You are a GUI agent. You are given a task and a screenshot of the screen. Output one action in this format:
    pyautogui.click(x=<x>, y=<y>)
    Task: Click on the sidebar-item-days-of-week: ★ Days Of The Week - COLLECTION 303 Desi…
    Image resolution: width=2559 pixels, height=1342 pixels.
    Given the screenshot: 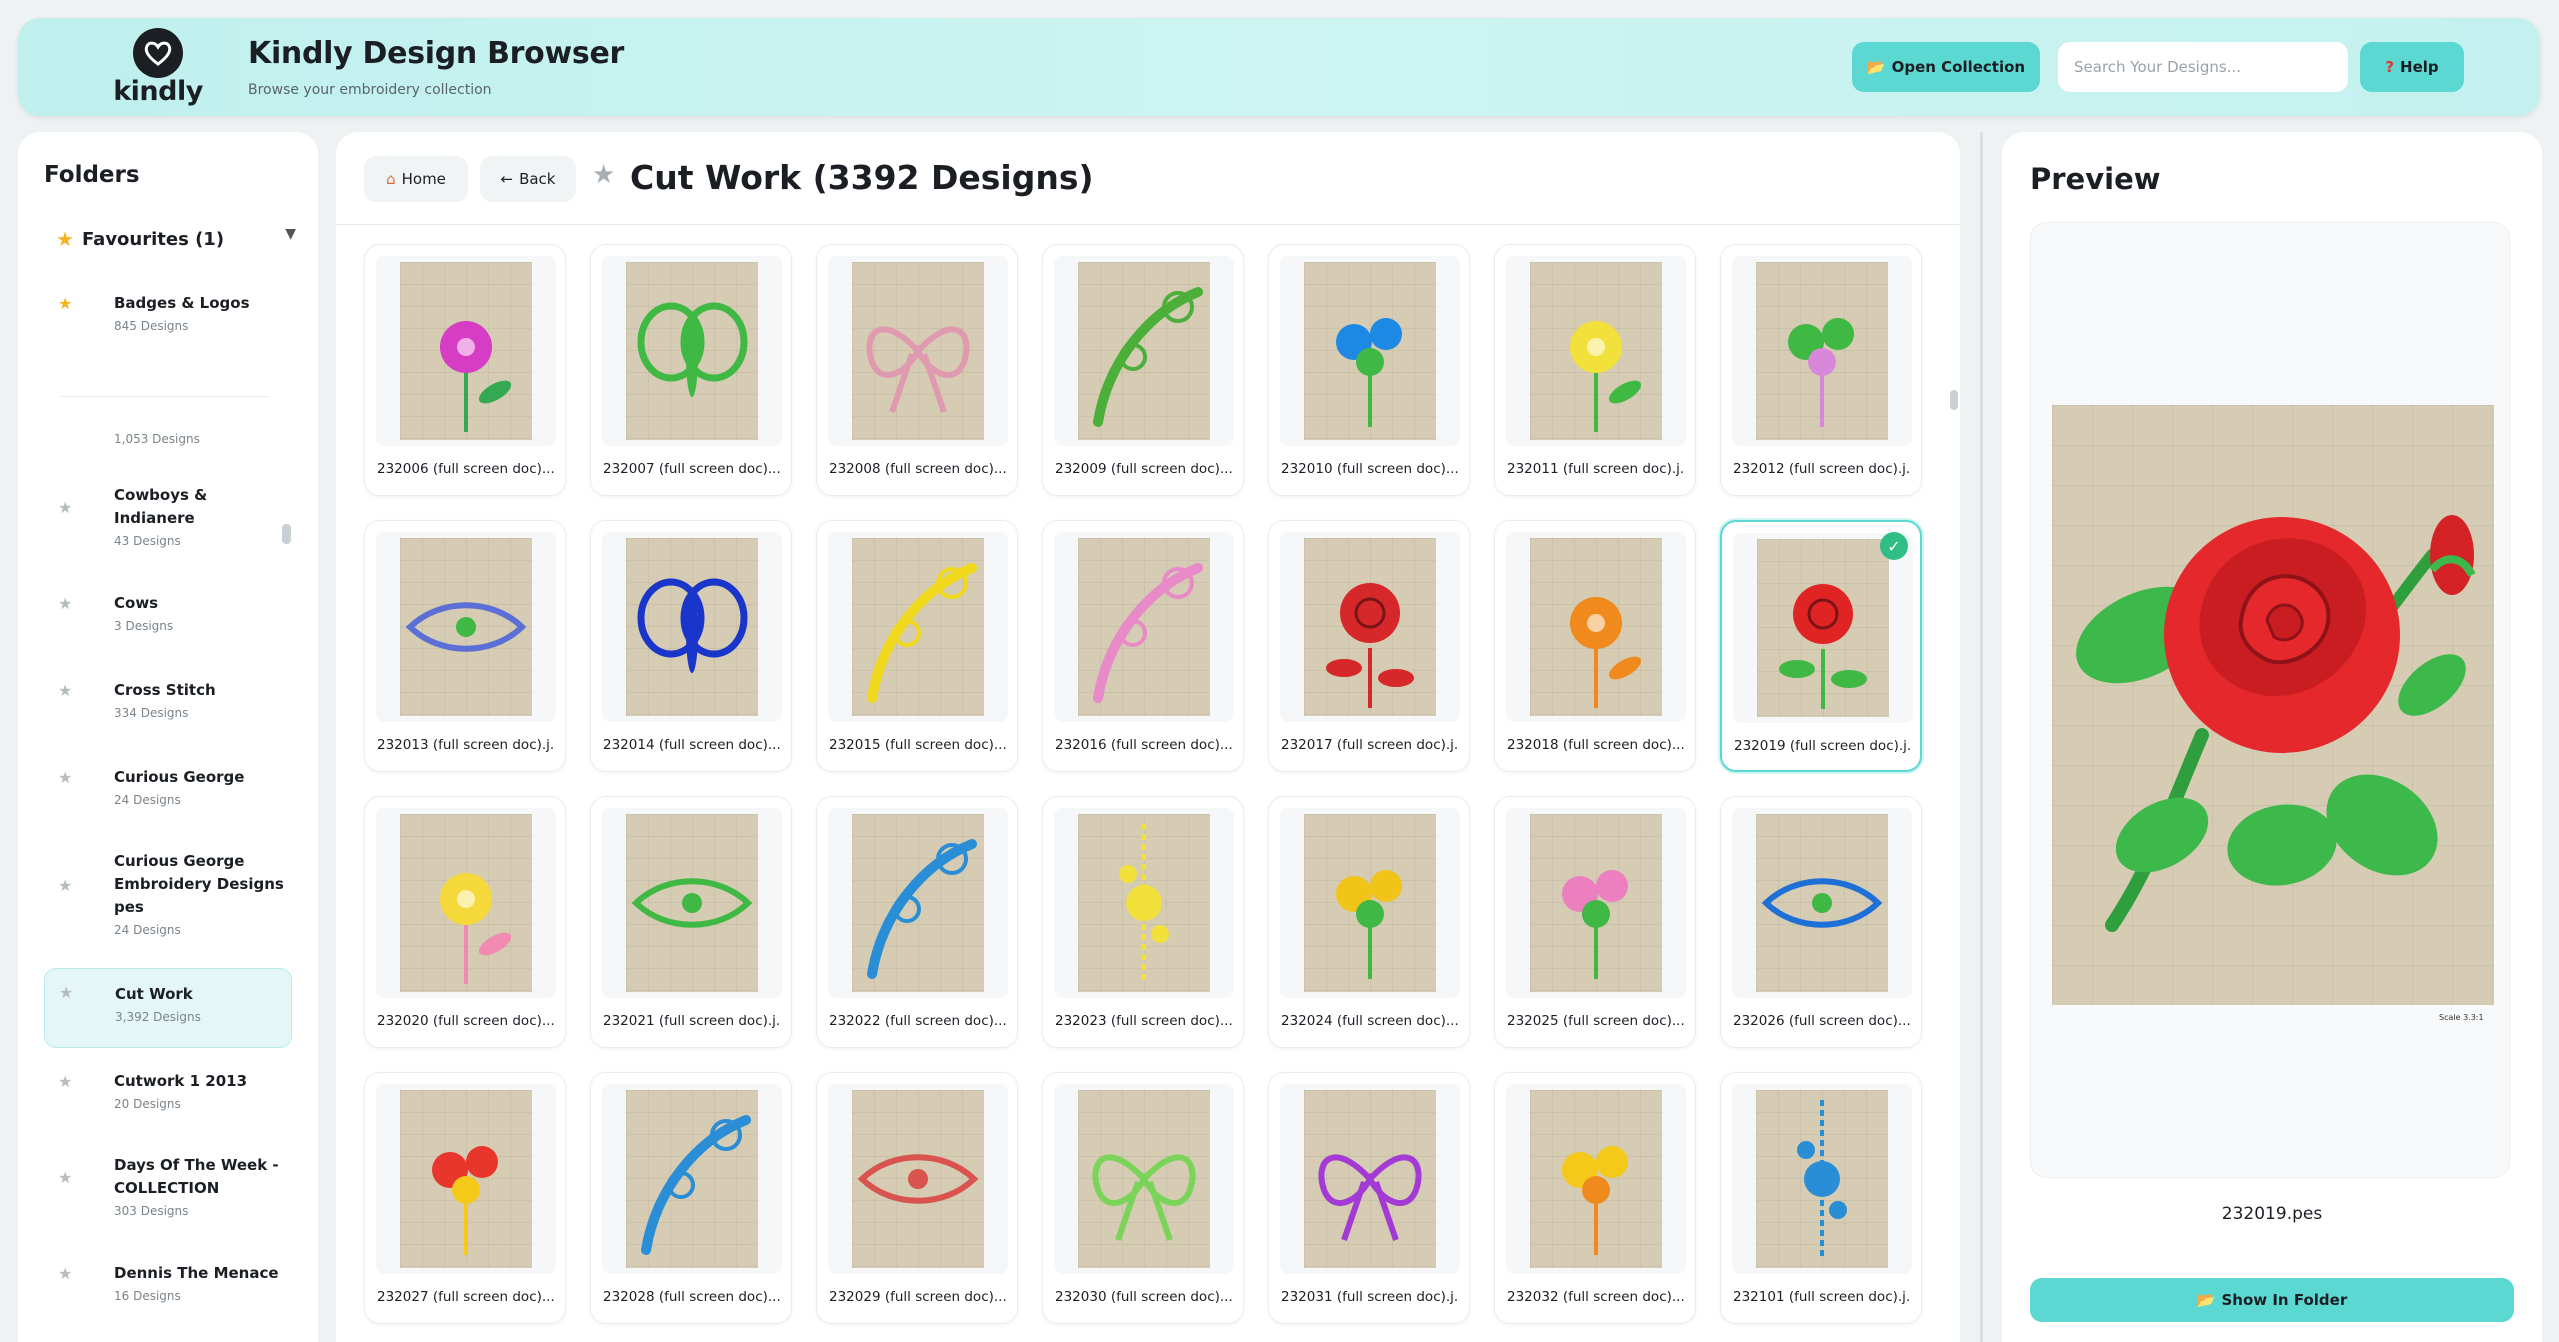 What is the action you would take?
    pyautogui.click(x=168, y=1186)
    